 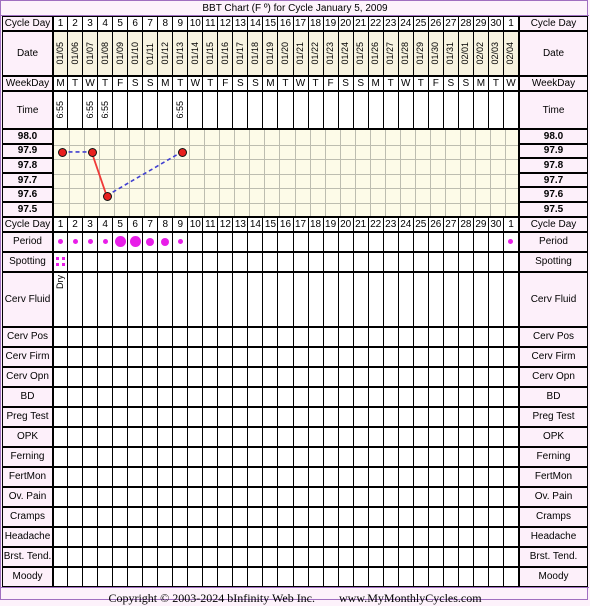 What do you see at coordinates (256, 224) in the screenshot?
I see `cycle_day-cell: 14` at bounding box center [256, 224].